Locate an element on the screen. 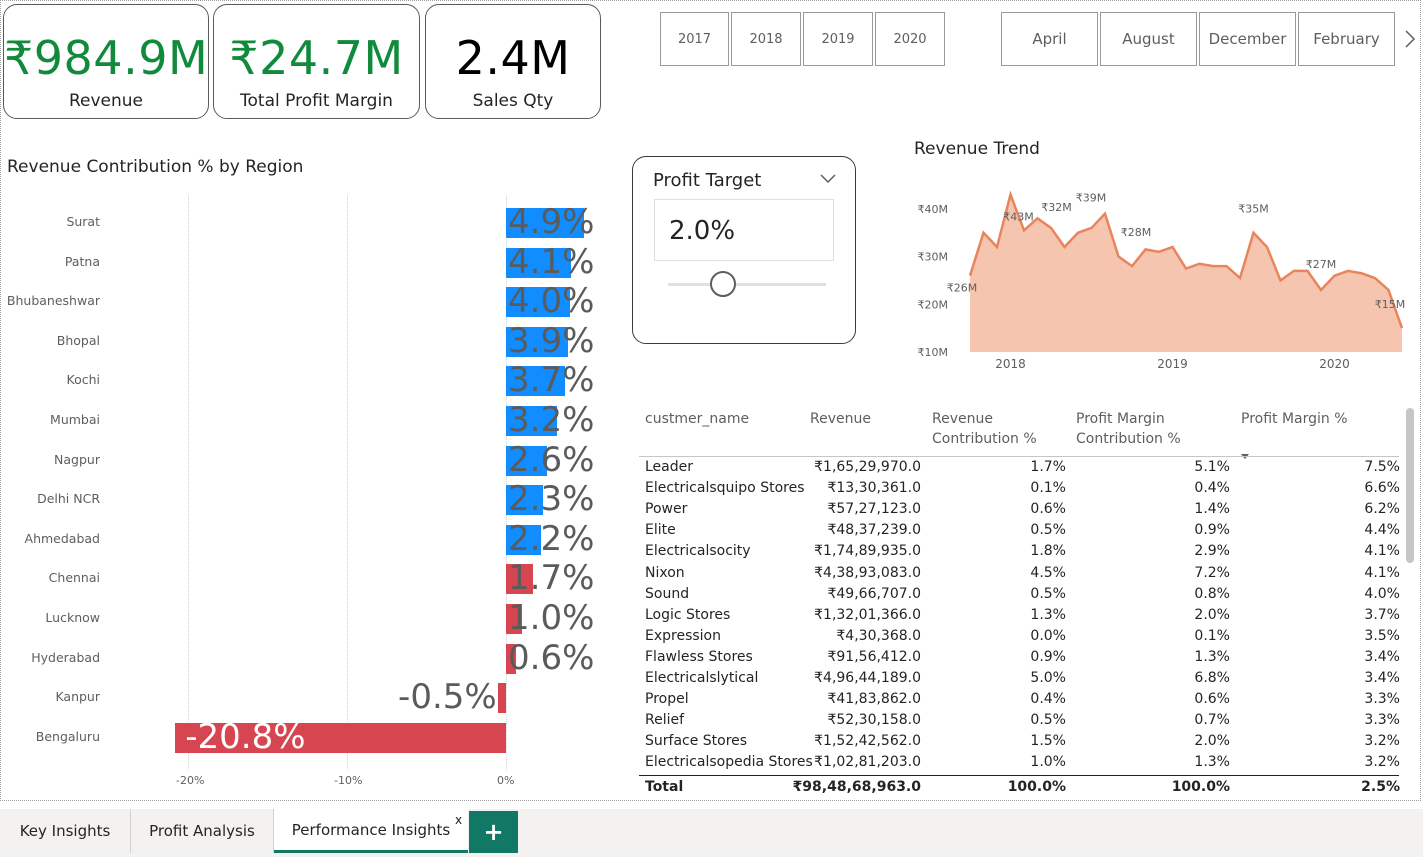 This screenshot has width=1423, height=857. table-row: Propel ₹41,83,862.0 0.4% 0.6% 3.3% is located at coordinates (1019, 699).